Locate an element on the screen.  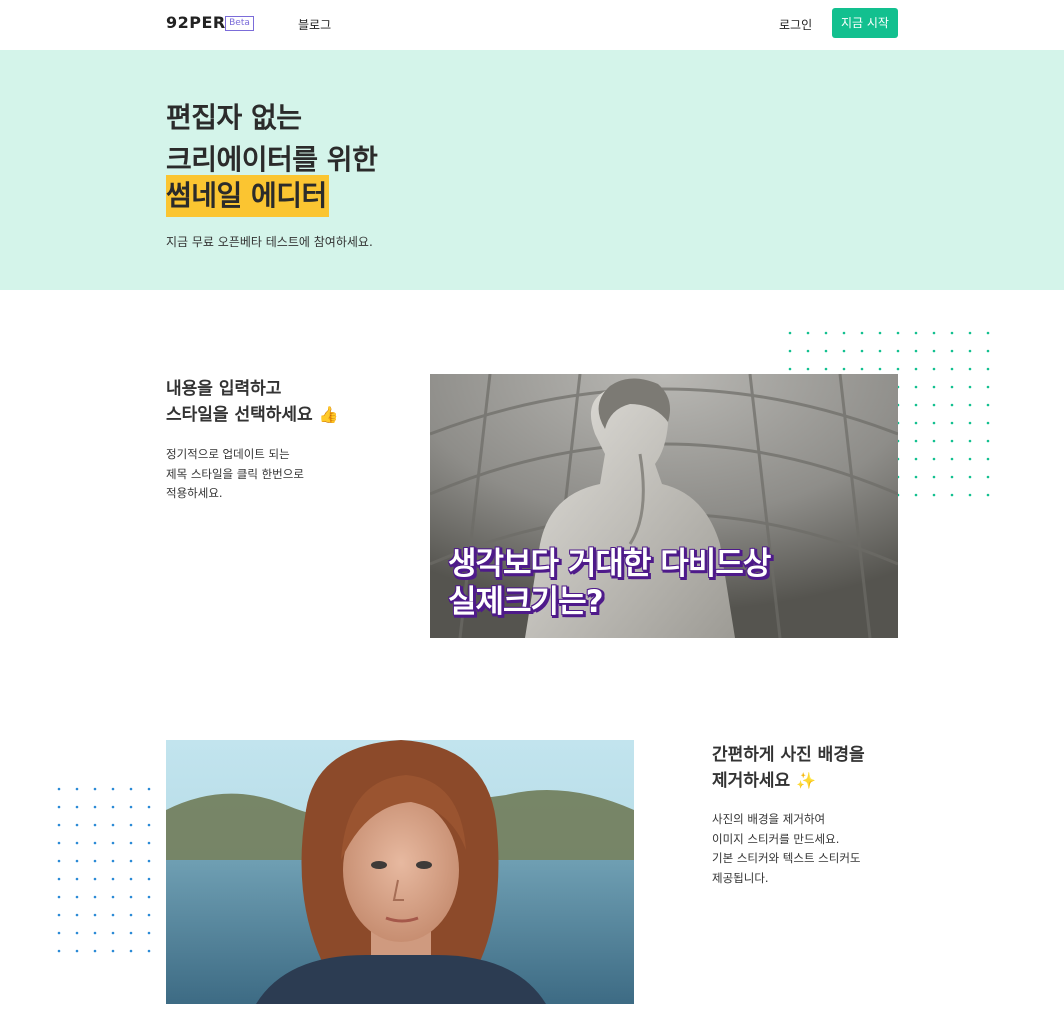
nav-blog-link: 블로그 is located at coordinates (314, 24).